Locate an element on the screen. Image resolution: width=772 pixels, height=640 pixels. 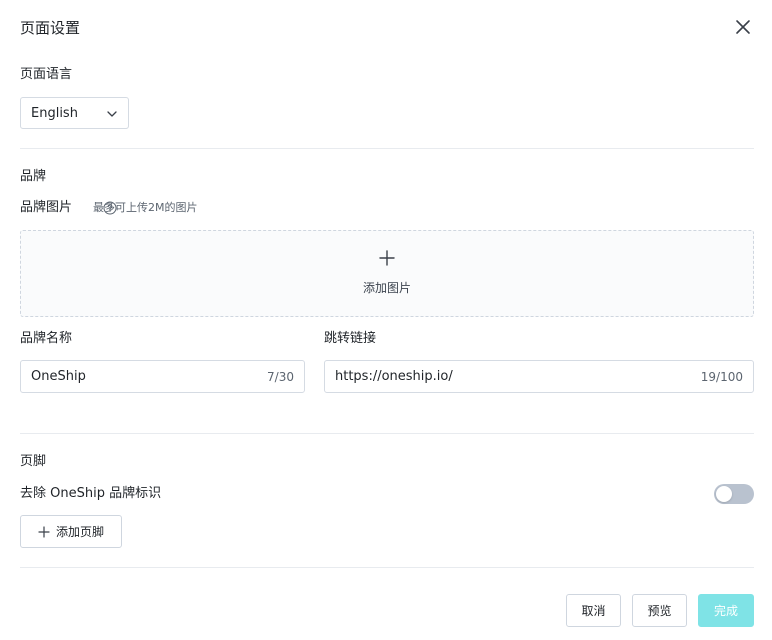
footer-section-title: 页脚 is located at coordinates (33, 461).